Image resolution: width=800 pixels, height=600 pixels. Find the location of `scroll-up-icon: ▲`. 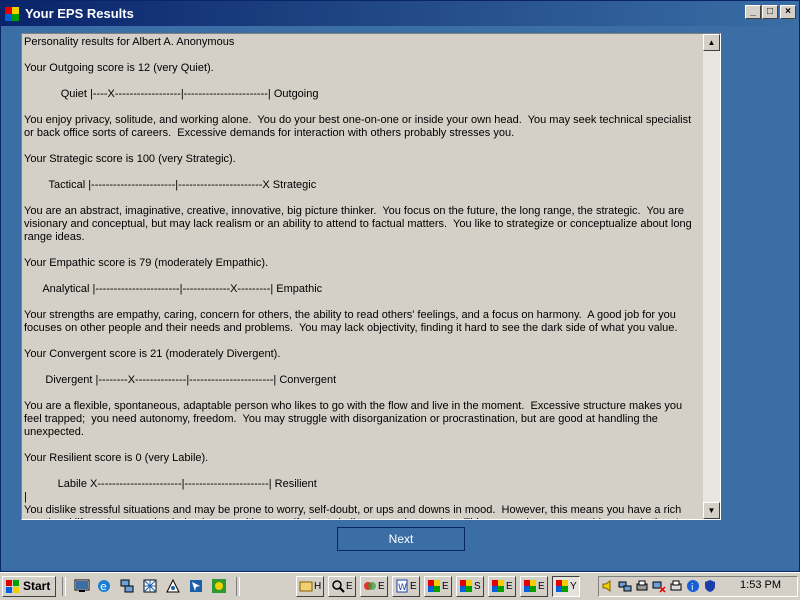

scroll-up-icon: ▲ is located at coordinates (711, 42).